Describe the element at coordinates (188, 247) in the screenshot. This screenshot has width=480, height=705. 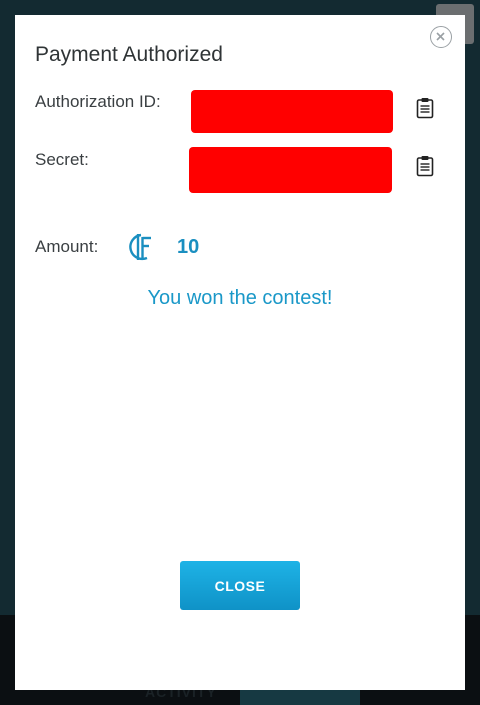
I see `amount-value: 10` at that location.